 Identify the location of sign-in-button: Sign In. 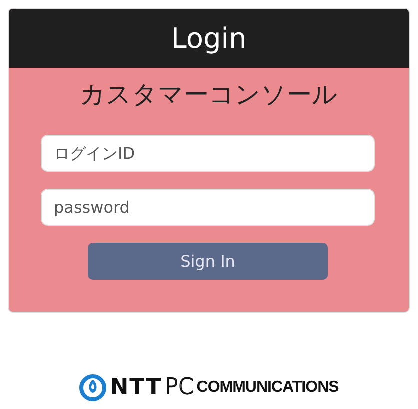
(208, 261).